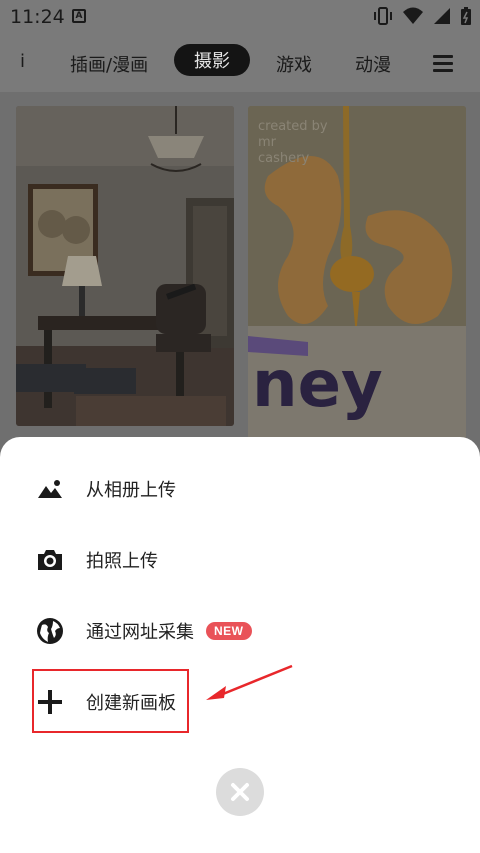  I want to click on globe-icon, so click(50, 631).